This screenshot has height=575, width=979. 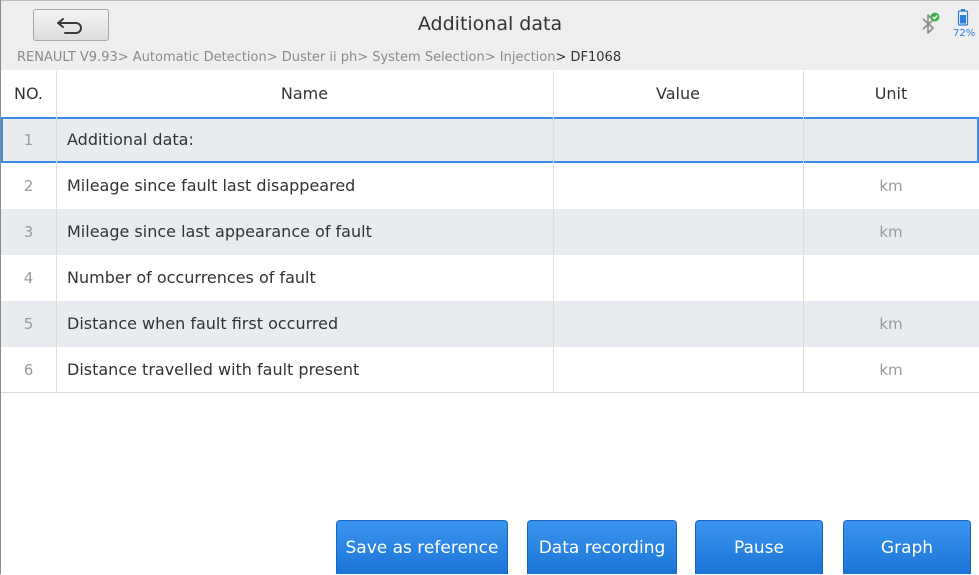 What do you see at coordinates (28, 278) in the screenshot?
I see `row-number: 4` at bounding box center [28, 278].